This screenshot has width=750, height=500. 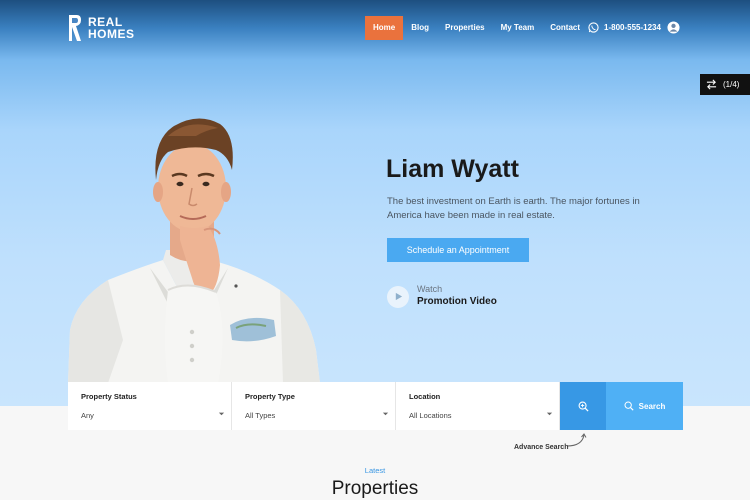 I want to click on section-title: Properties, so click(x=375, y=488).